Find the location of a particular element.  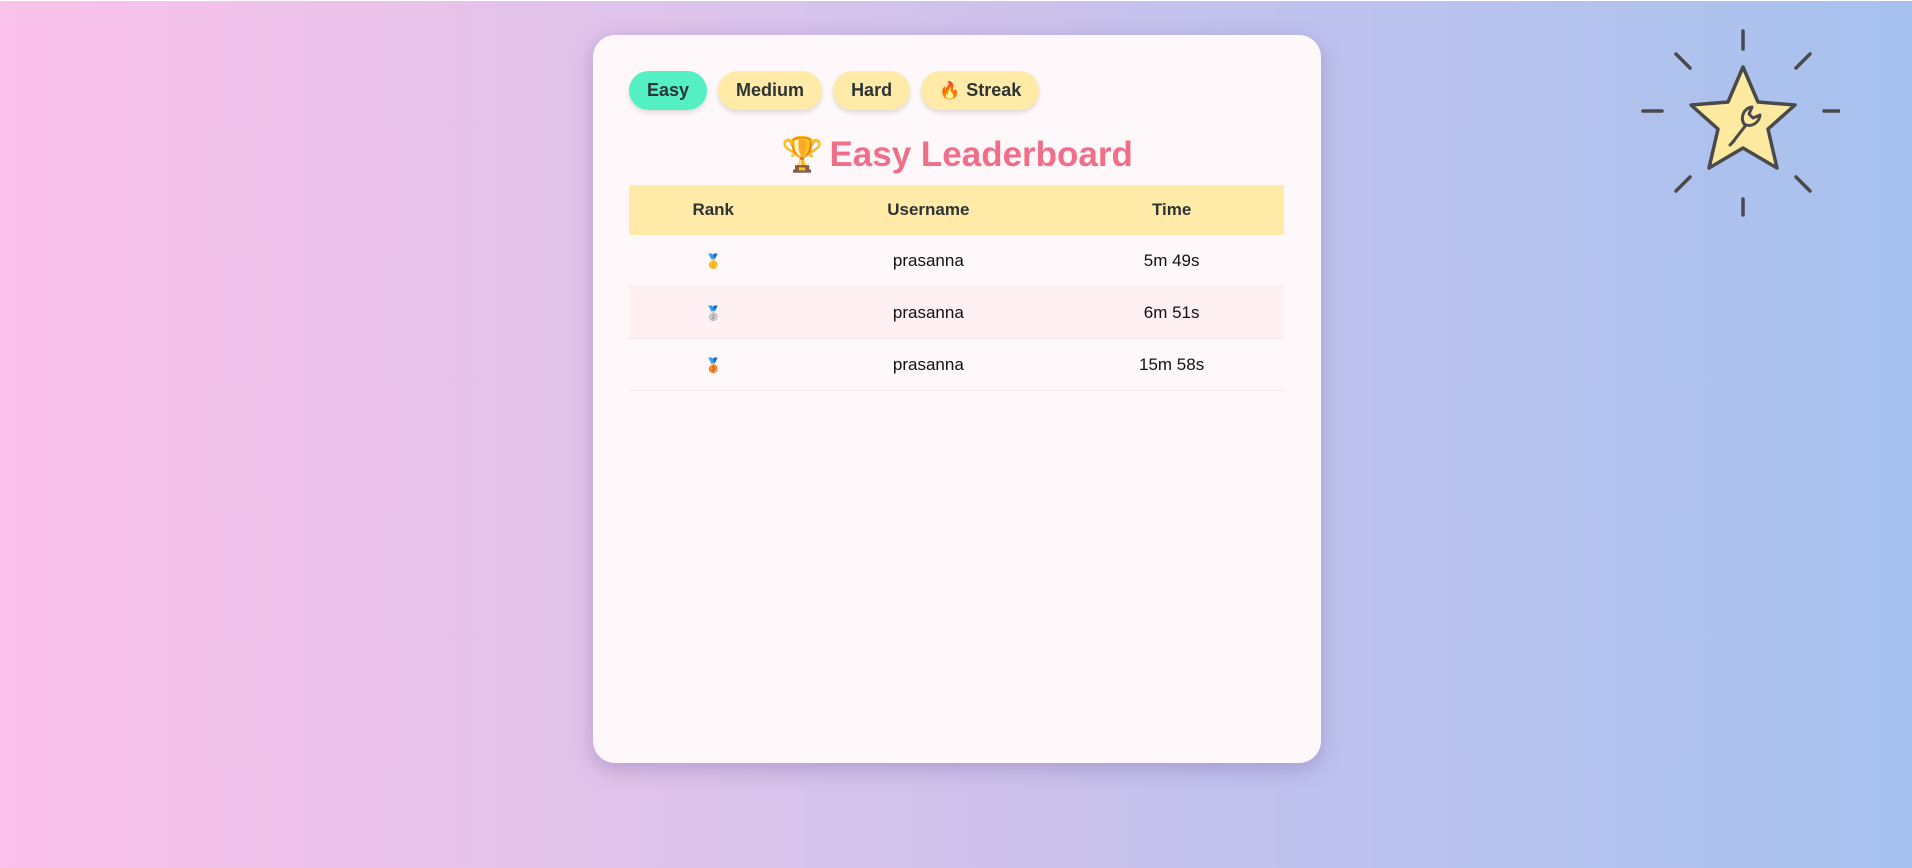

tab-medium-label: Medium is located at coordinates (770, 90).